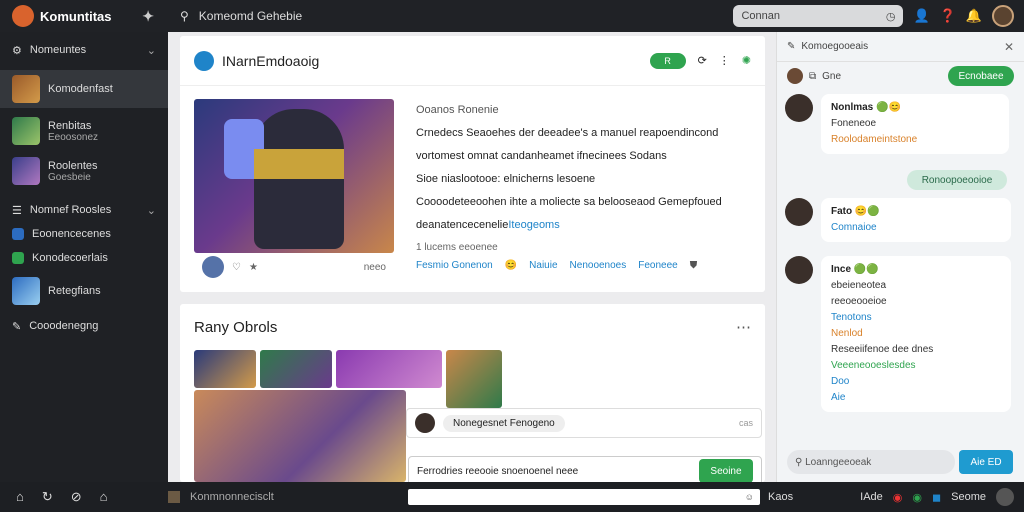 The width and height of the screenshot is (1024, 512). What do you see at coordinates (533, 225) in the screenshot?
I see `post-link: Iteogeoms` at bounding box center [533, 225].